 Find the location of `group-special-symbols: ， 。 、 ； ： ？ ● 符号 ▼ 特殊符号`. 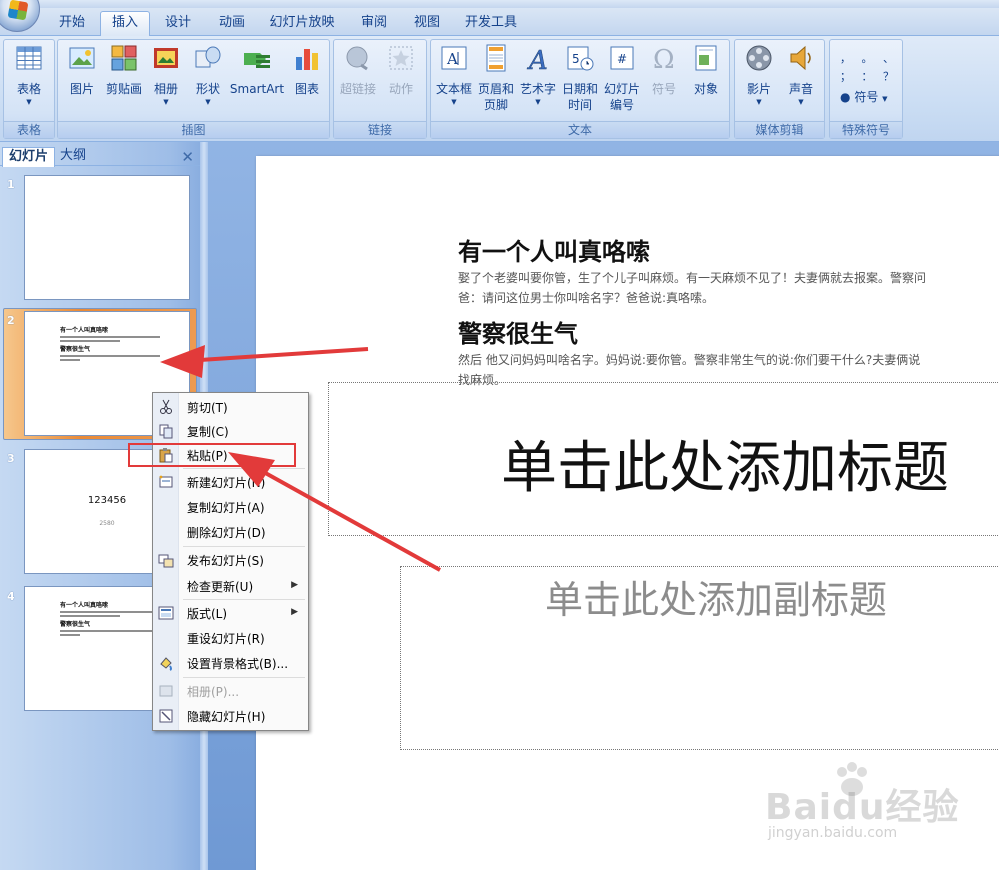

group-special-symbols: ， 。 、 ； ： ？ ● 符号 ▼ 特殊符号 is located at coordinates (866, 89).